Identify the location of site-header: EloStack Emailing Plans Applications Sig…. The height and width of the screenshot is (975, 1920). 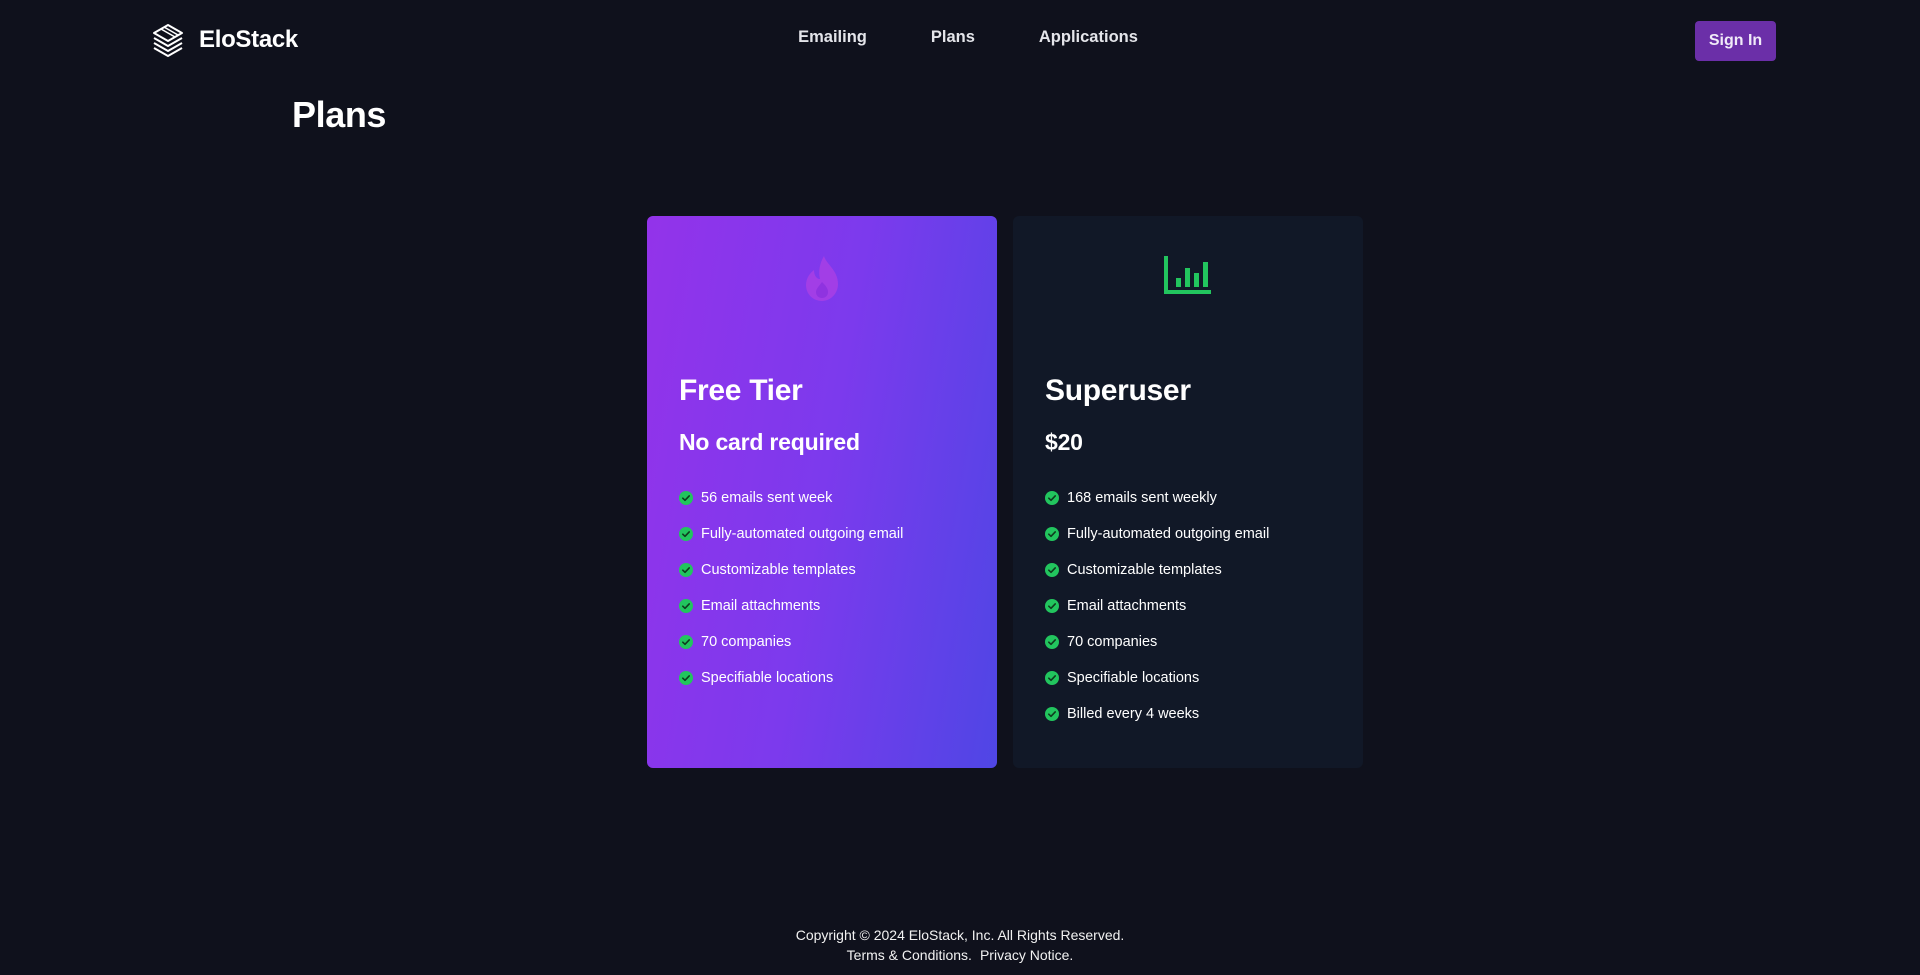
(960, 40).